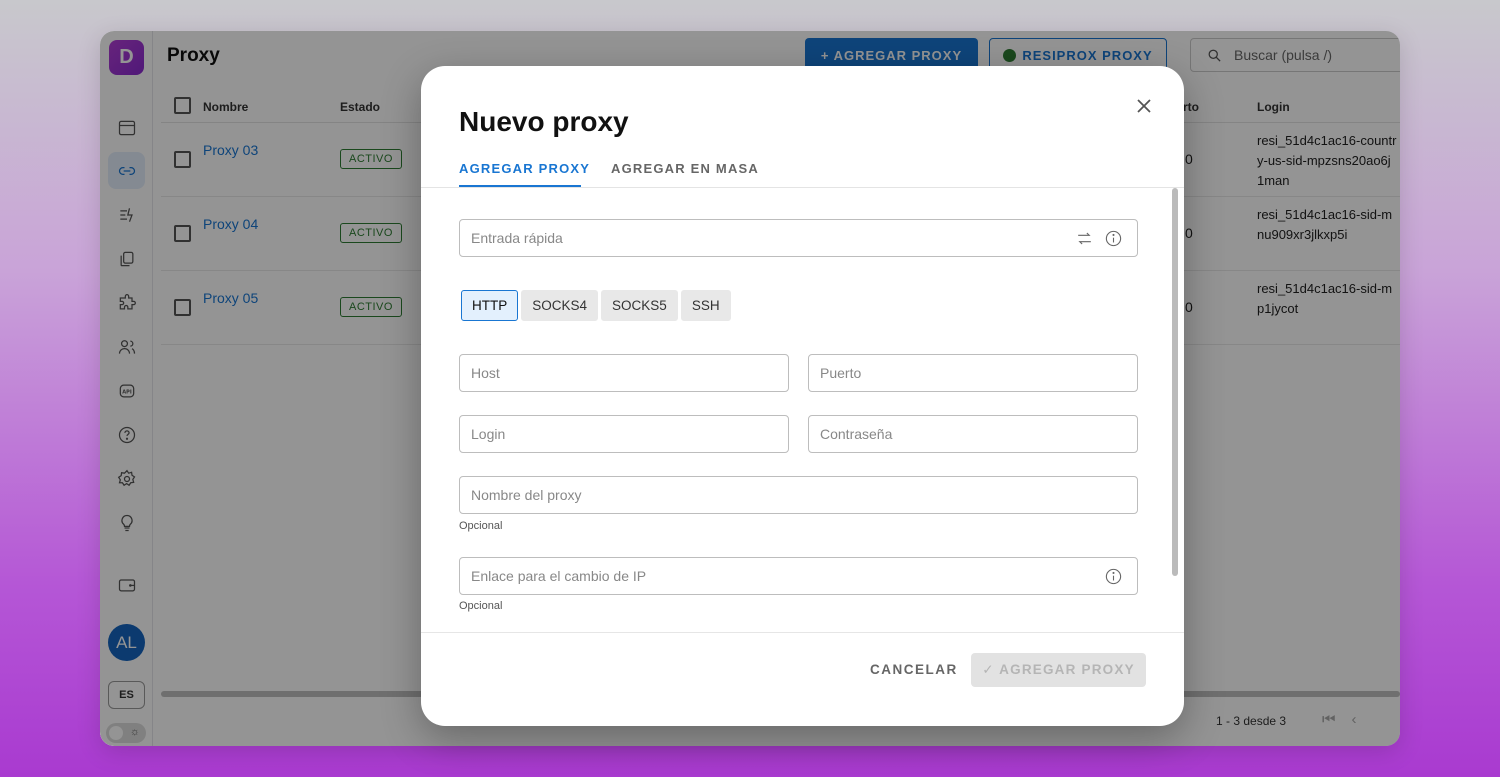 This screenshot has width=1500, height=777. I want to click on tab-add-proxy: AGREGAR PROXY, so click(524, 168).